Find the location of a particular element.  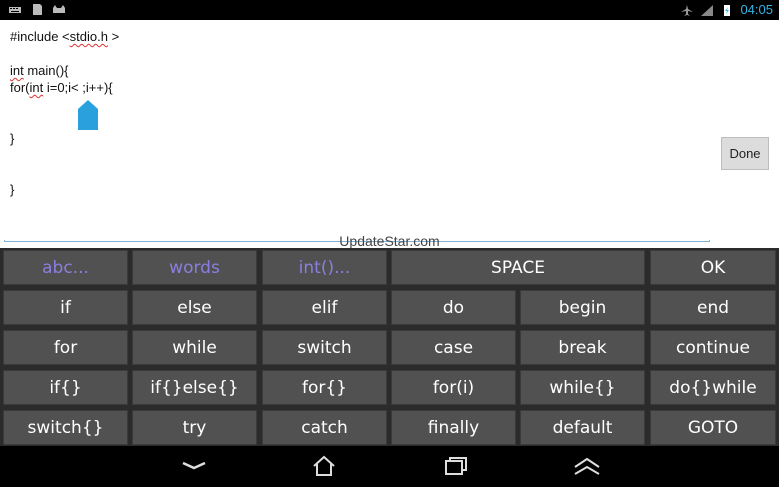

code-fragment: for( is located at coordinates (20, 87).